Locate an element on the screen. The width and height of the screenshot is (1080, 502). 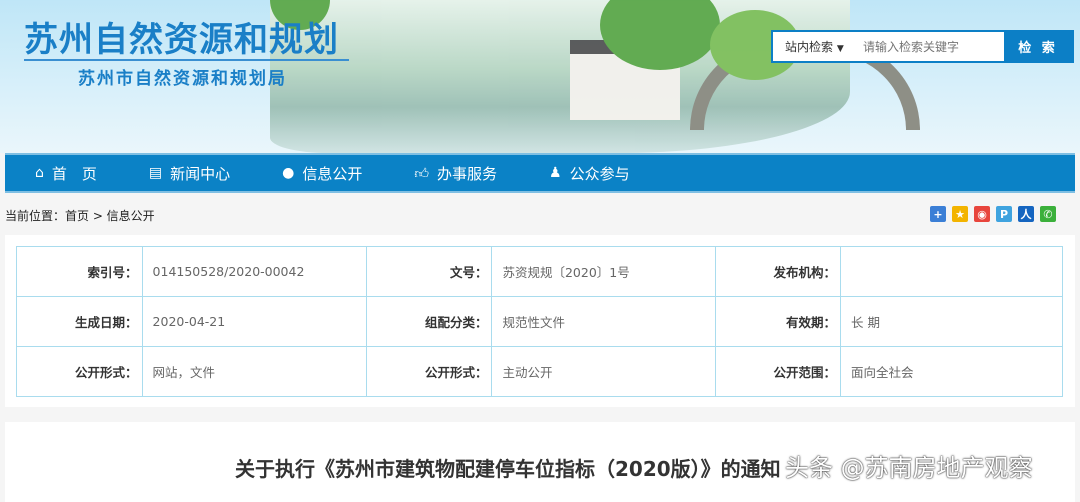
site-logo-title: 苏州自然资源和规划 is located at coordinates (181, 36).